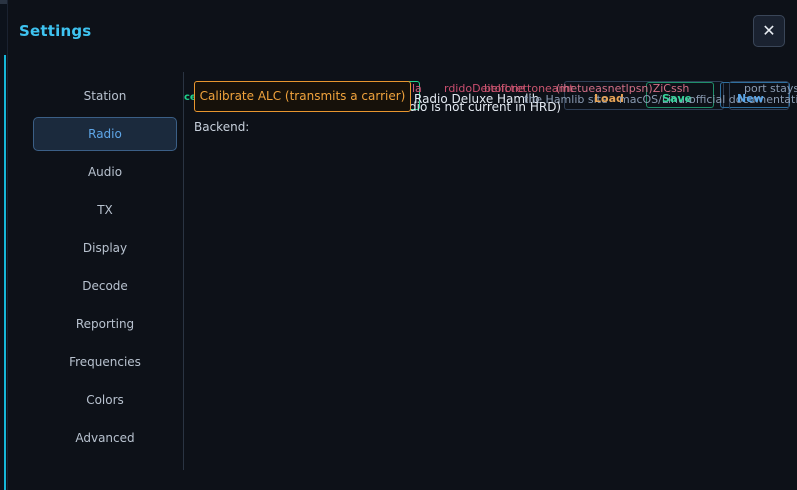  What do you see at coordinates (5, 272) in the screenshot?
I see `background-window-accent-line` at bounding box center [5, 272].